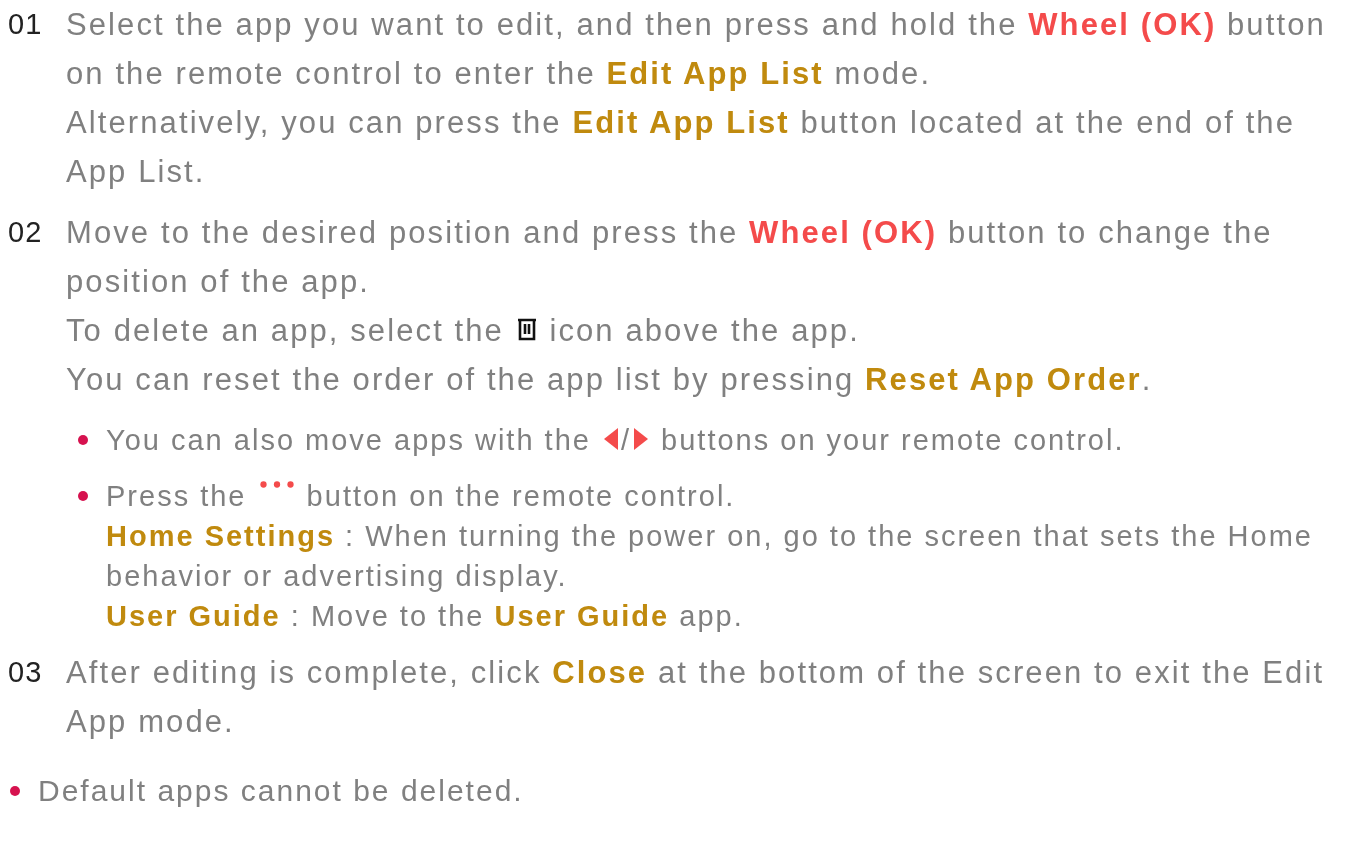 This screenshot has width=1356, height=841. I want to click on step-text: Move to the desired position and press the Wheel (OK) button to change the position of the app., so click(670, 257).